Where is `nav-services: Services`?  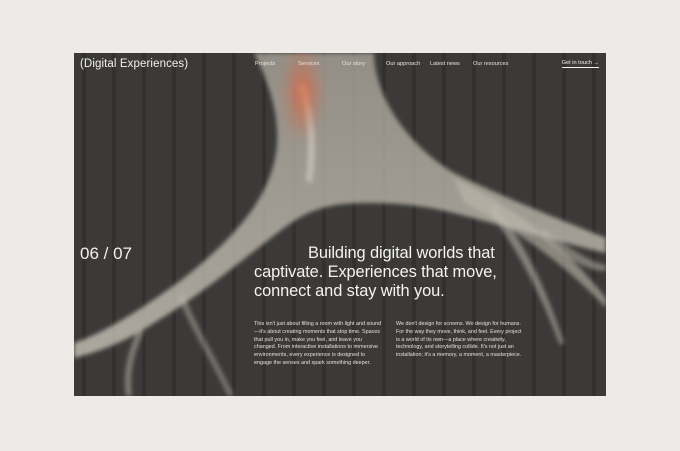
nav-services: Services is located at coordinates (308, 64).